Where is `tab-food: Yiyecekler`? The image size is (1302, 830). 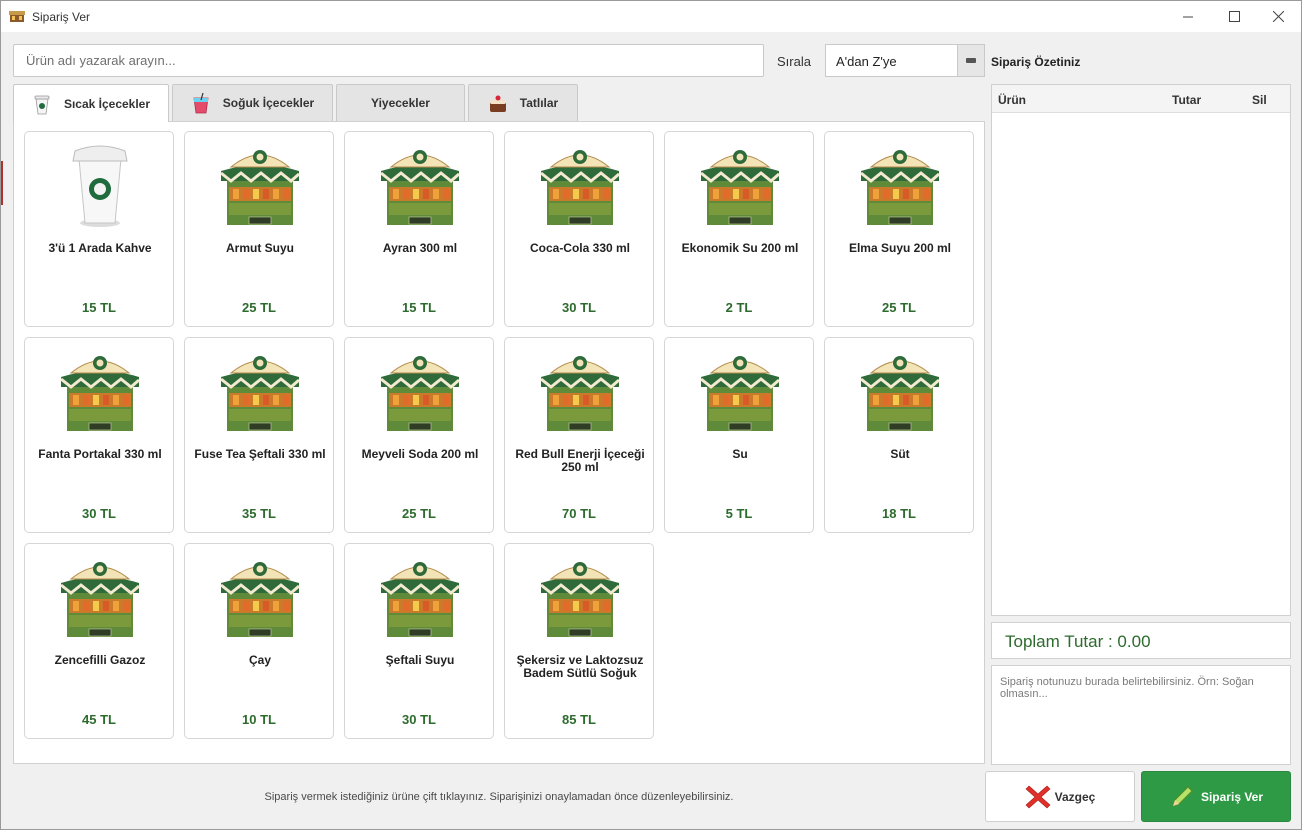
tab-food: Yiyecekler is located at coordinates (400, 102).